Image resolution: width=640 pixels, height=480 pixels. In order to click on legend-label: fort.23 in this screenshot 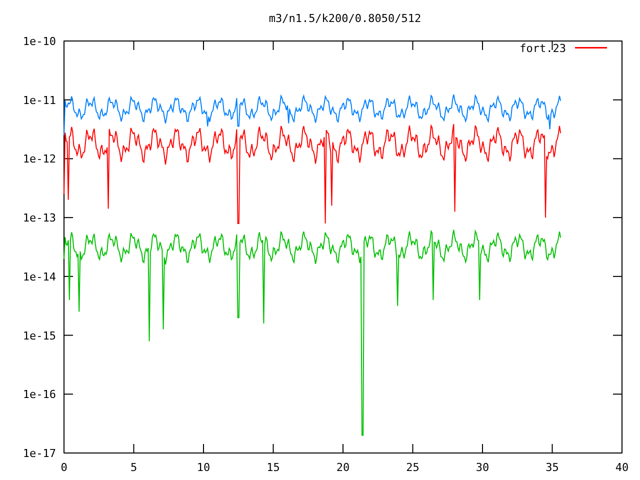, I will do `click(543, 48)`.